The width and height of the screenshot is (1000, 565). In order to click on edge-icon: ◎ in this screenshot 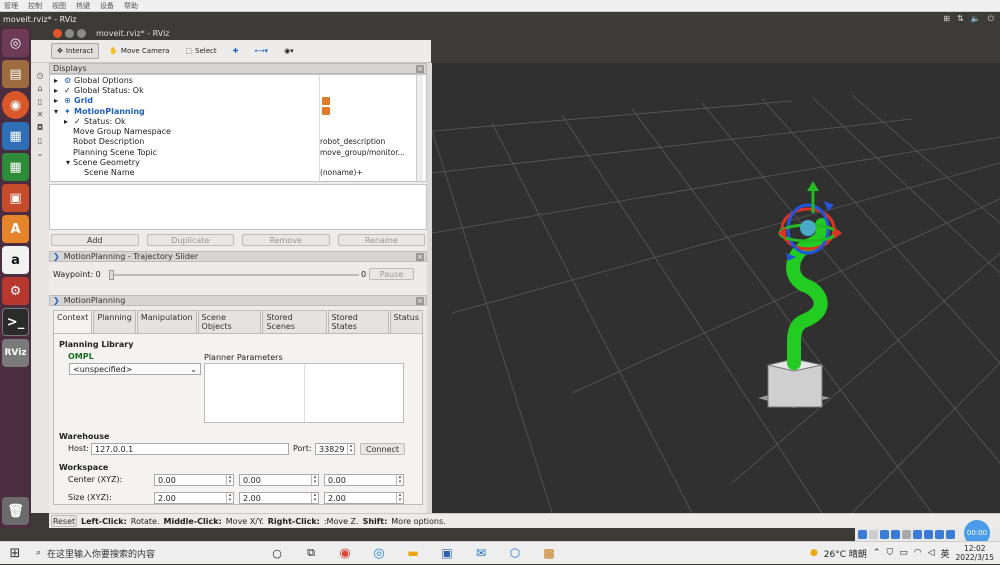, I will do `click(379, 553)`.